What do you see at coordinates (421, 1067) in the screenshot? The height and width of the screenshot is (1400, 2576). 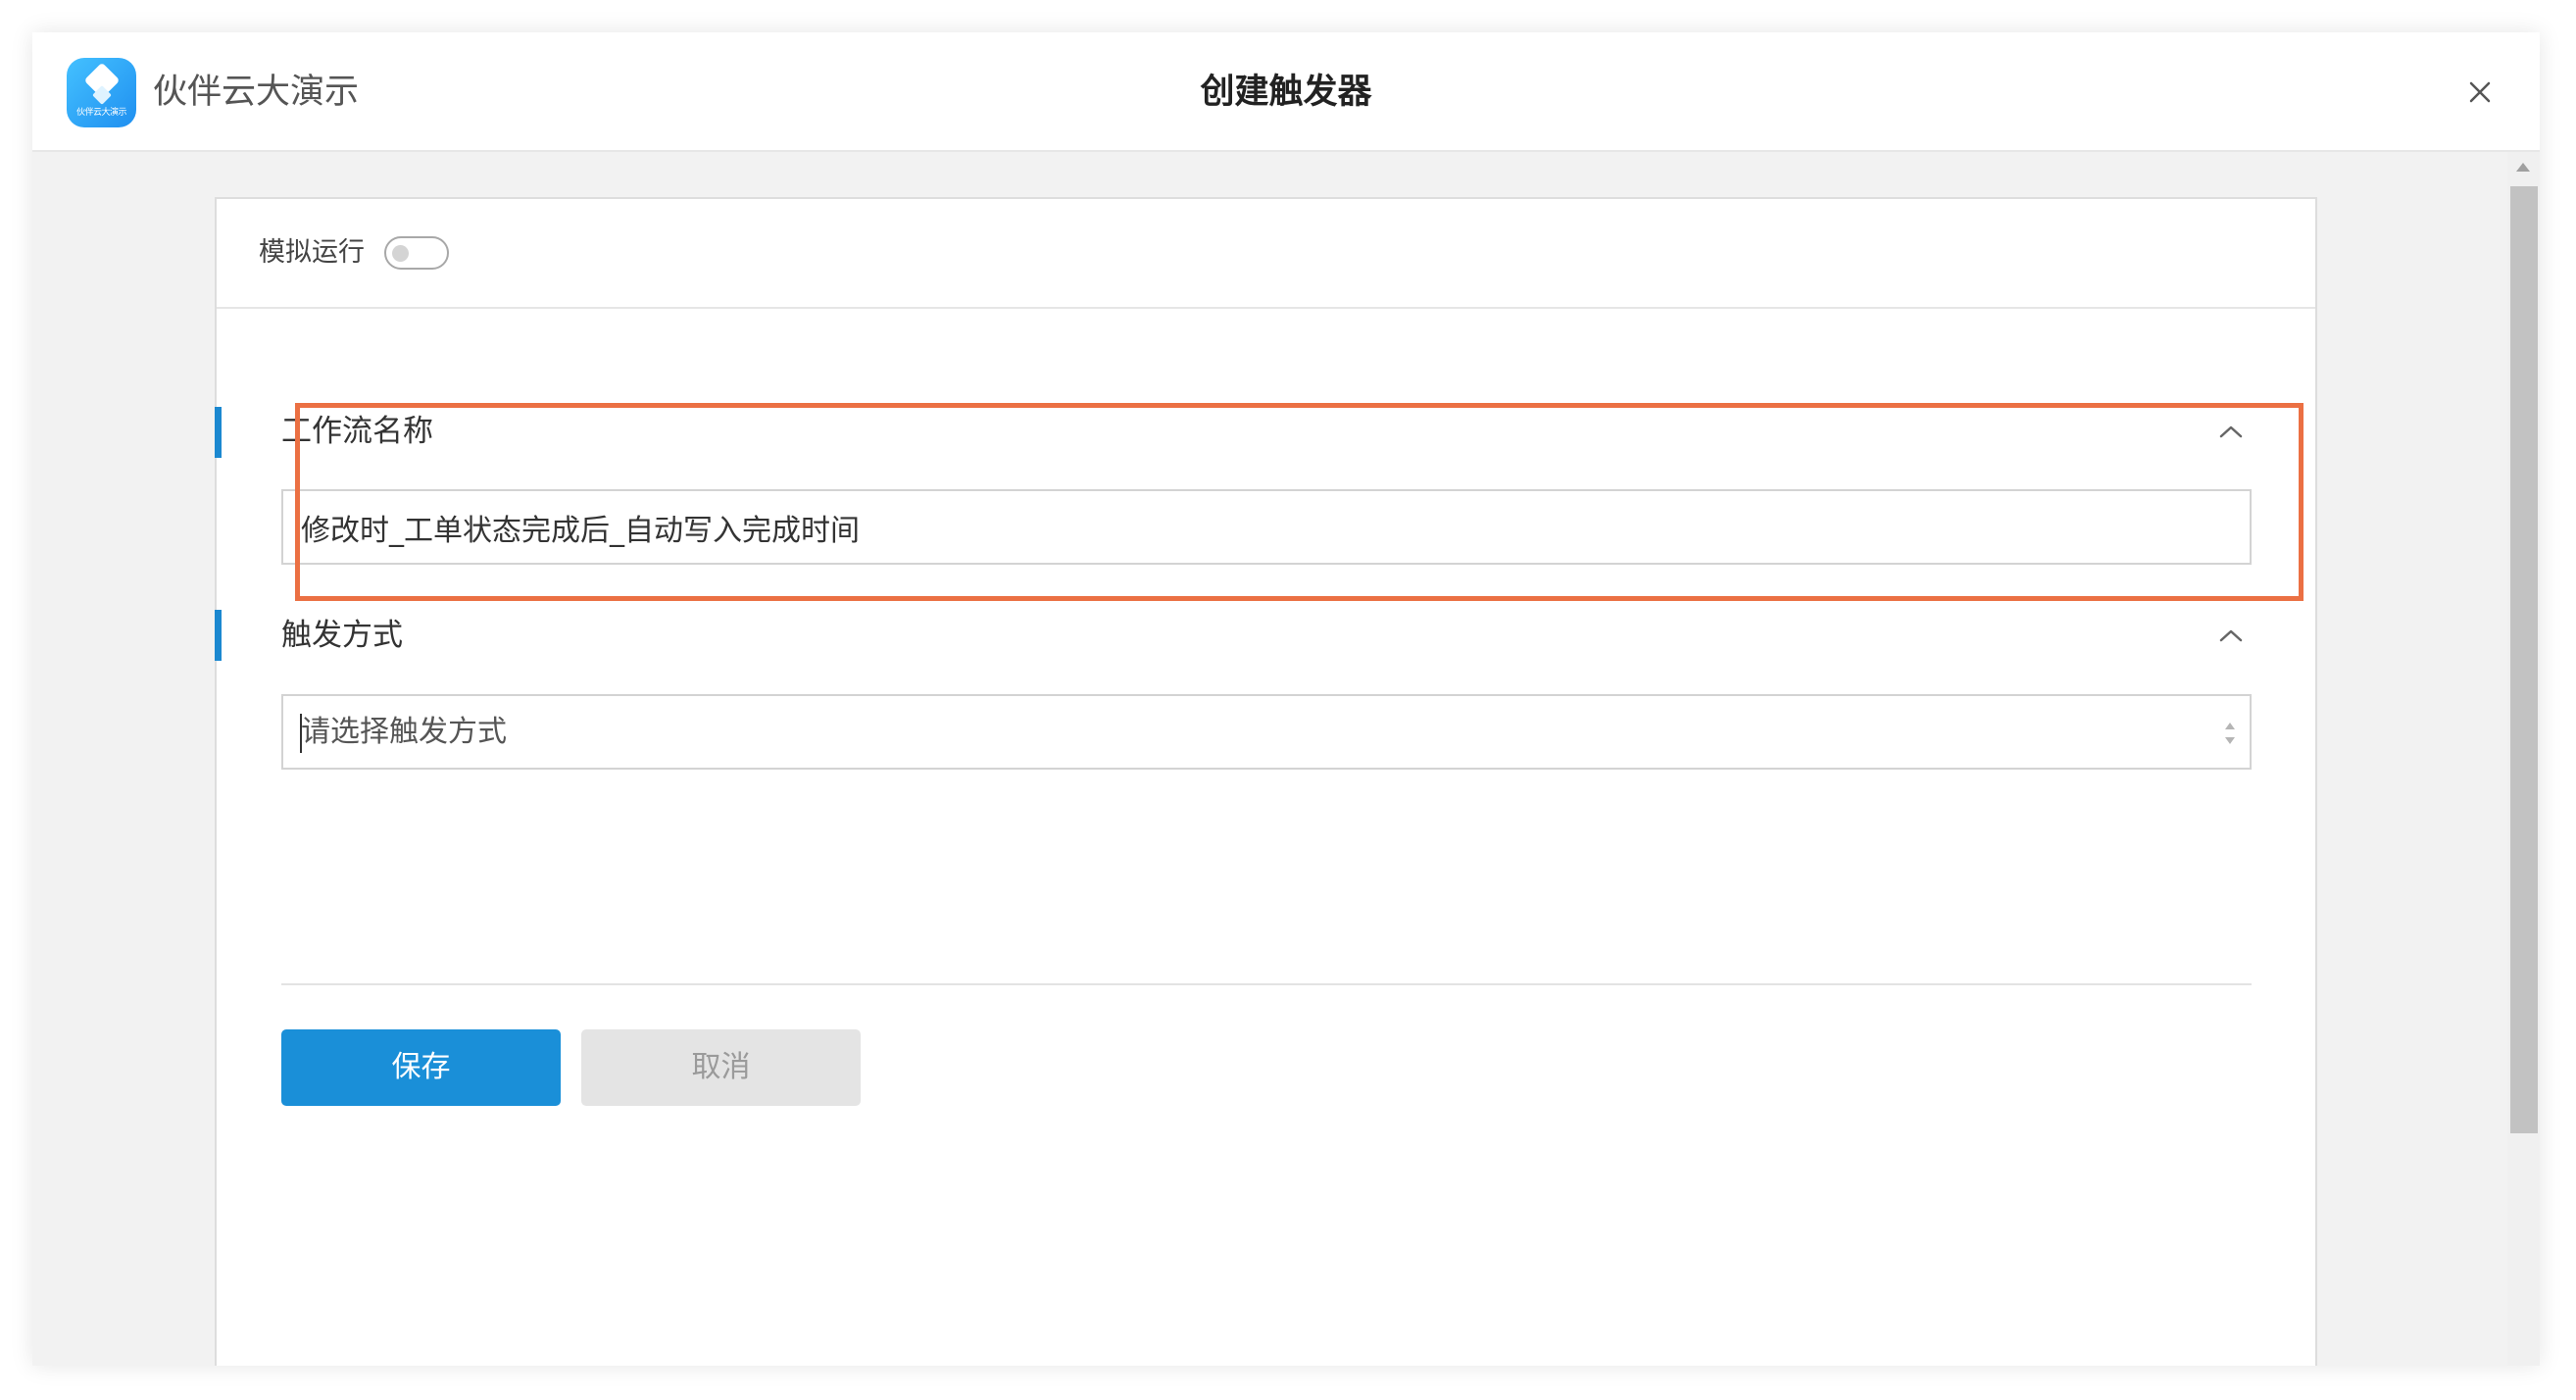 I see `save-button: 保存` at bounding box center [421, 1067].